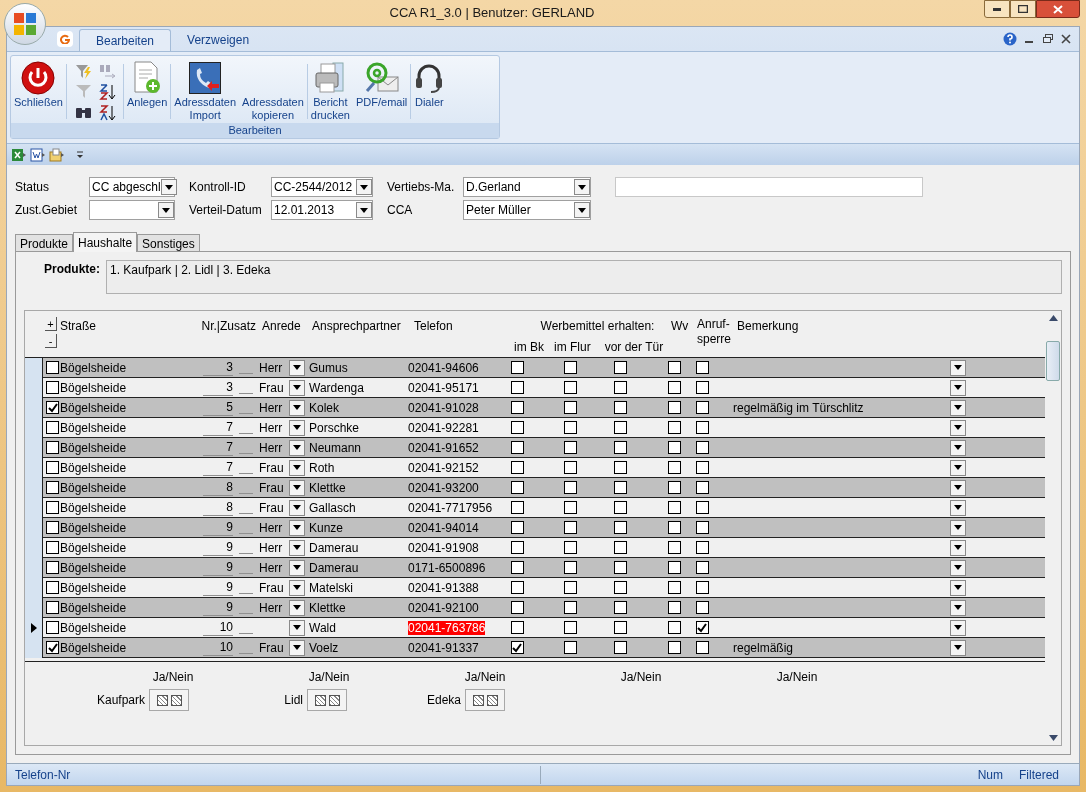 Image resolution: width=1086 pixels, height=792 pixels. What do you see at coordinates (1023, 9) in the screenshot?
I see `maximize-button` at bounding box center [1023, 9].